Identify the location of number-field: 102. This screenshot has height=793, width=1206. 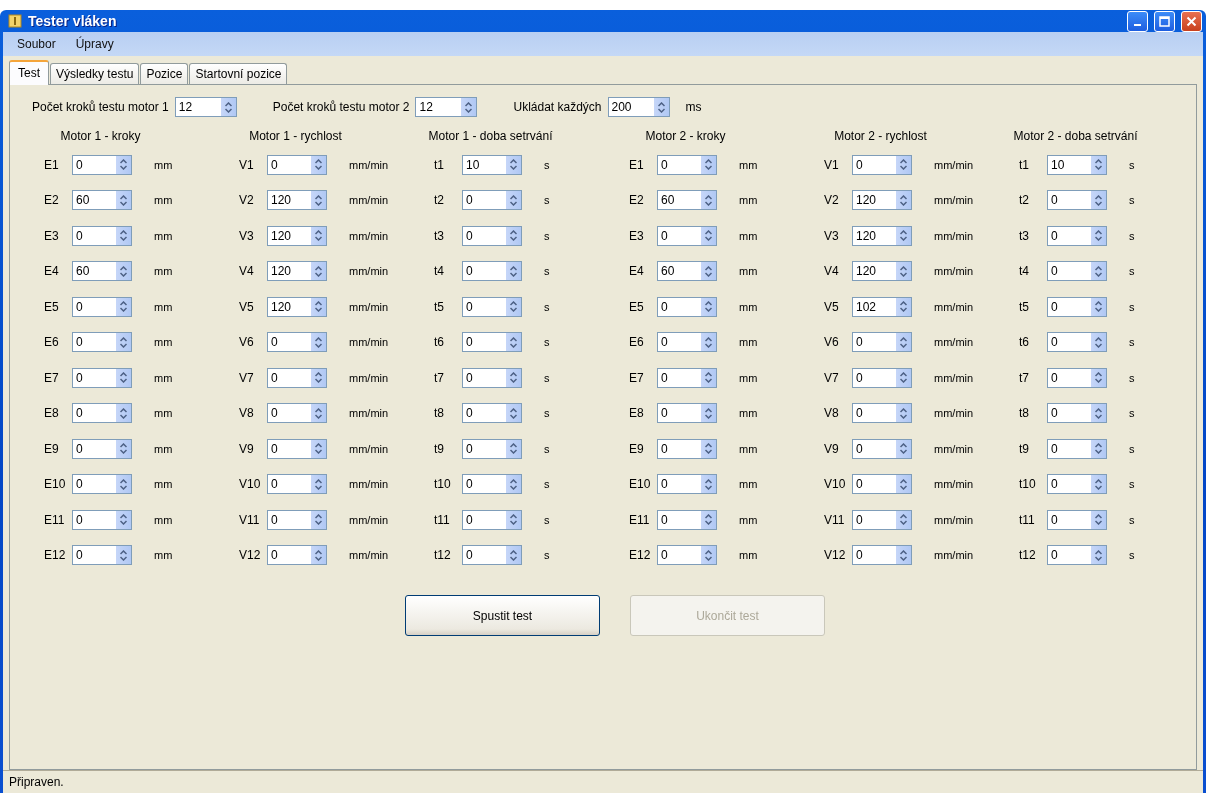
(882, 306).